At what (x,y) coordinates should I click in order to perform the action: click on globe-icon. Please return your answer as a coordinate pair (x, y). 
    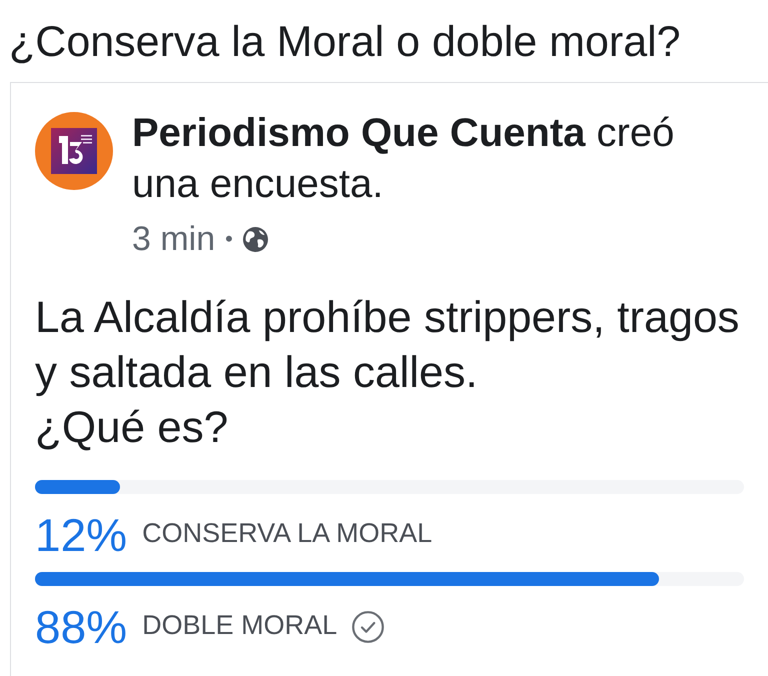
    Looking at the image, I should click on (255, 239).